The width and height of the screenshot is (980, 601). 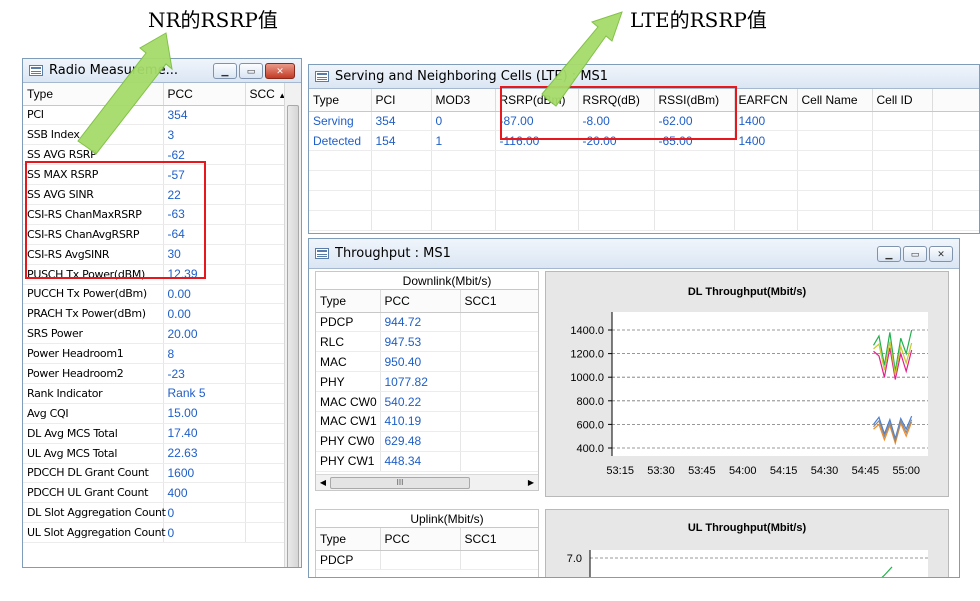 I want to click on downlink-horizontal-scrollbar: ◀ III ▶, so click(x=427, y=482).